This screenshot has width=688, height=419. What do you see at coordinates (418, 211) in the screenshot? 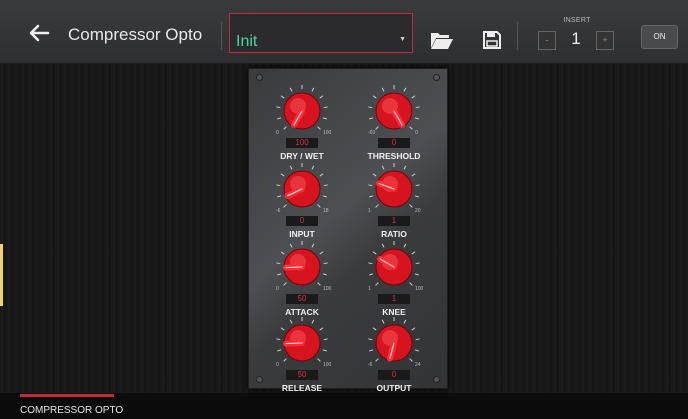
I see `scale-max: 20` at bounding box center [418, 211].